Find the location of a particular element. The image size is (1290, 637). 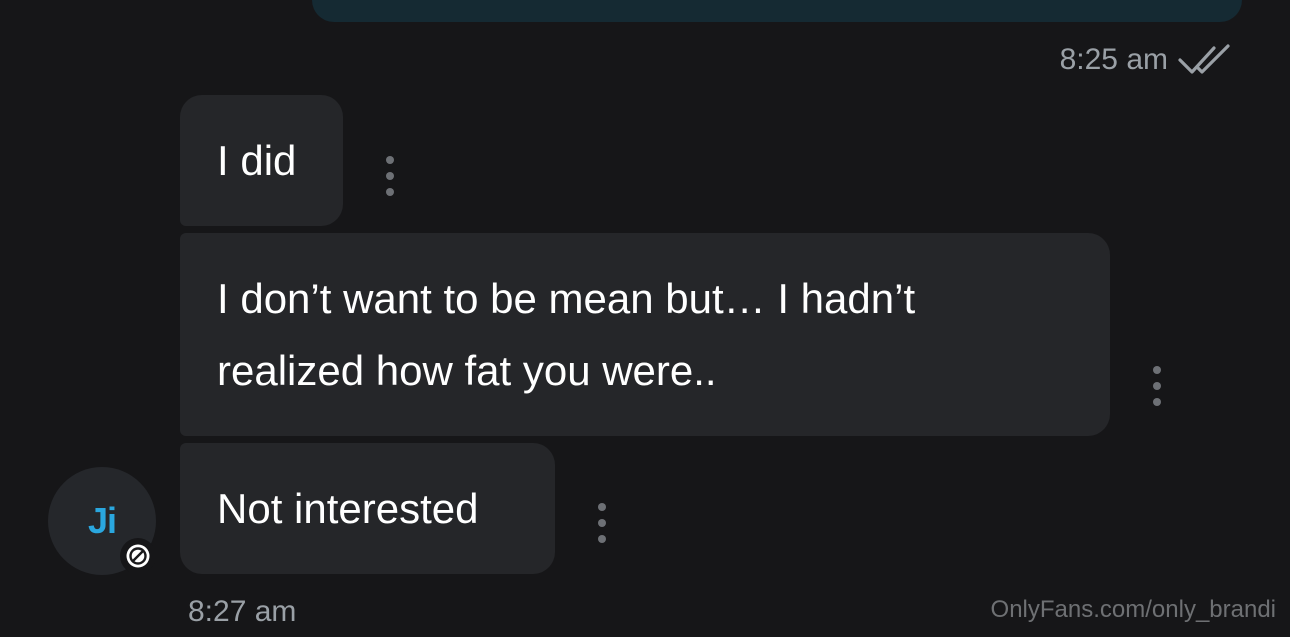

message-bubble: Not interested is located at coordinates (367, 508).